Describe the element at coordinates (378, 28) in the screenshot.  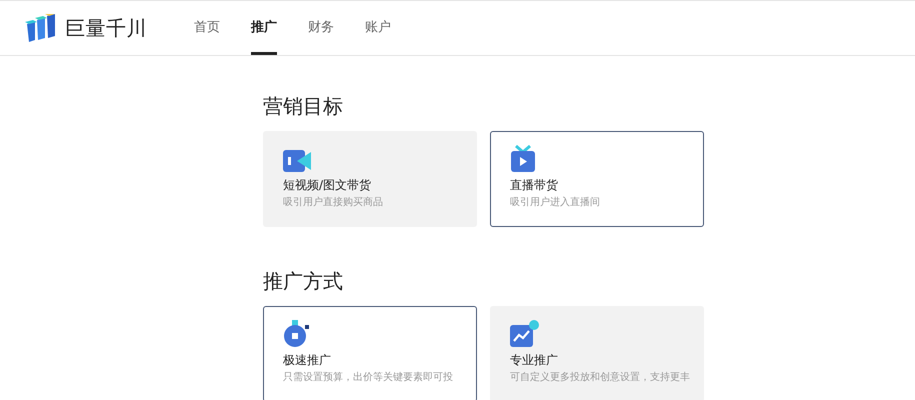
I see `nav-tab: 账户` at that location.